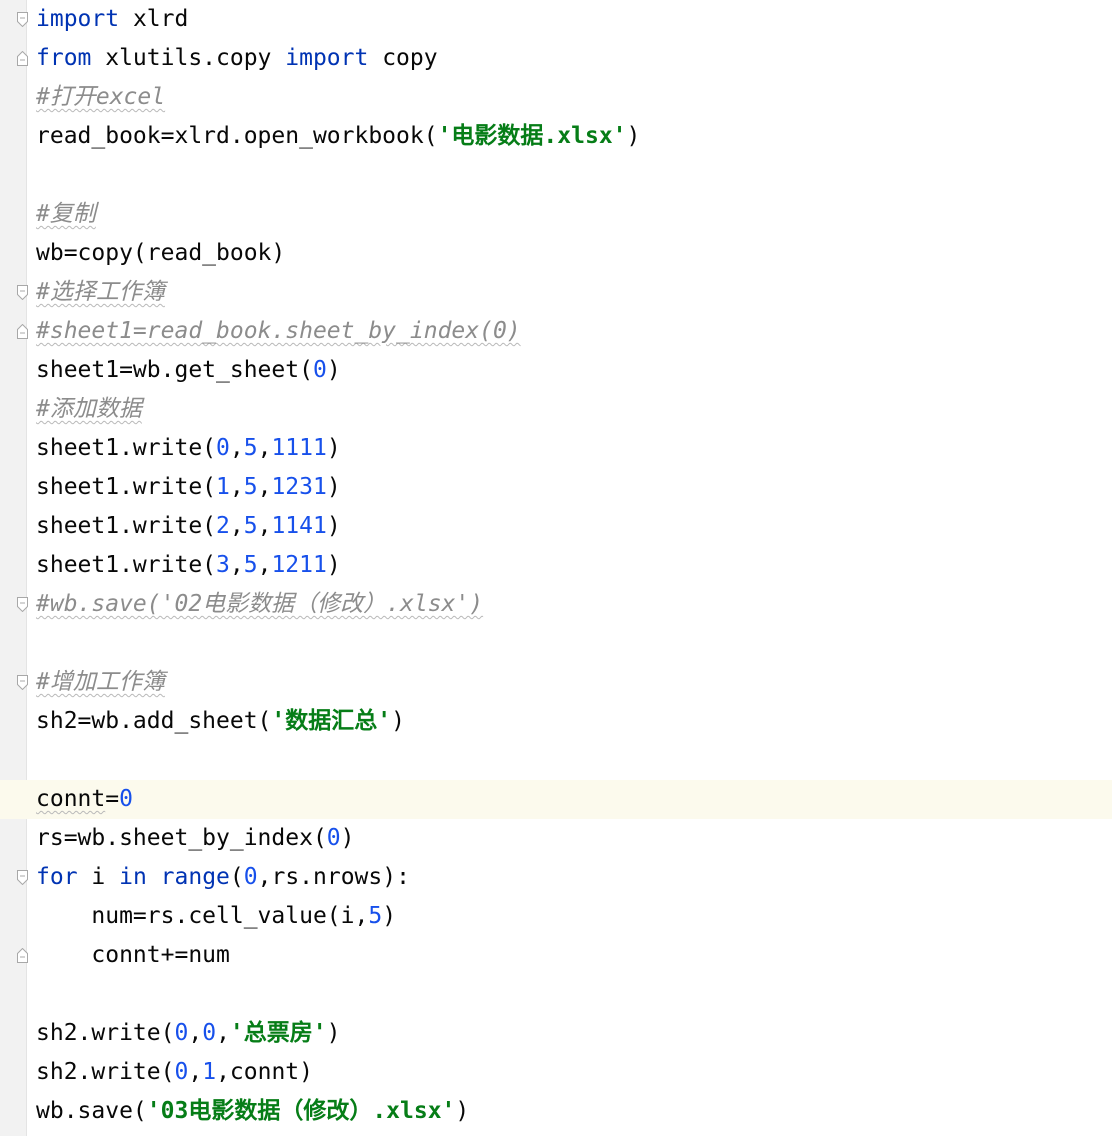 The width and height of the screenshot is (1112, 1136). What do you see at coordinates (91, 1111) in the screenshot?
I see `code-token: wb.save(` at bounding box center [91, 1111].